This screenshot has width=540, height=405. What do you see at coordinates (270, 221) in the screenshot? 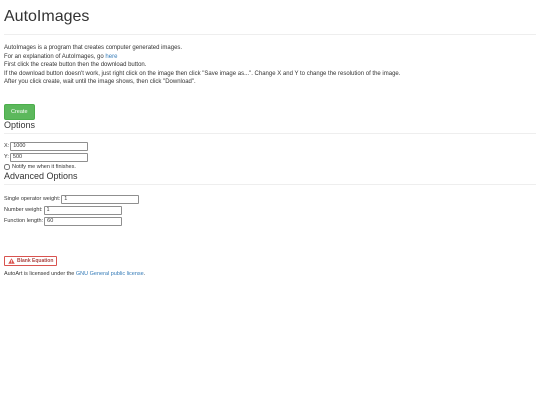
I see `function-length-row: Function length:` at bounding box center [270, 221].